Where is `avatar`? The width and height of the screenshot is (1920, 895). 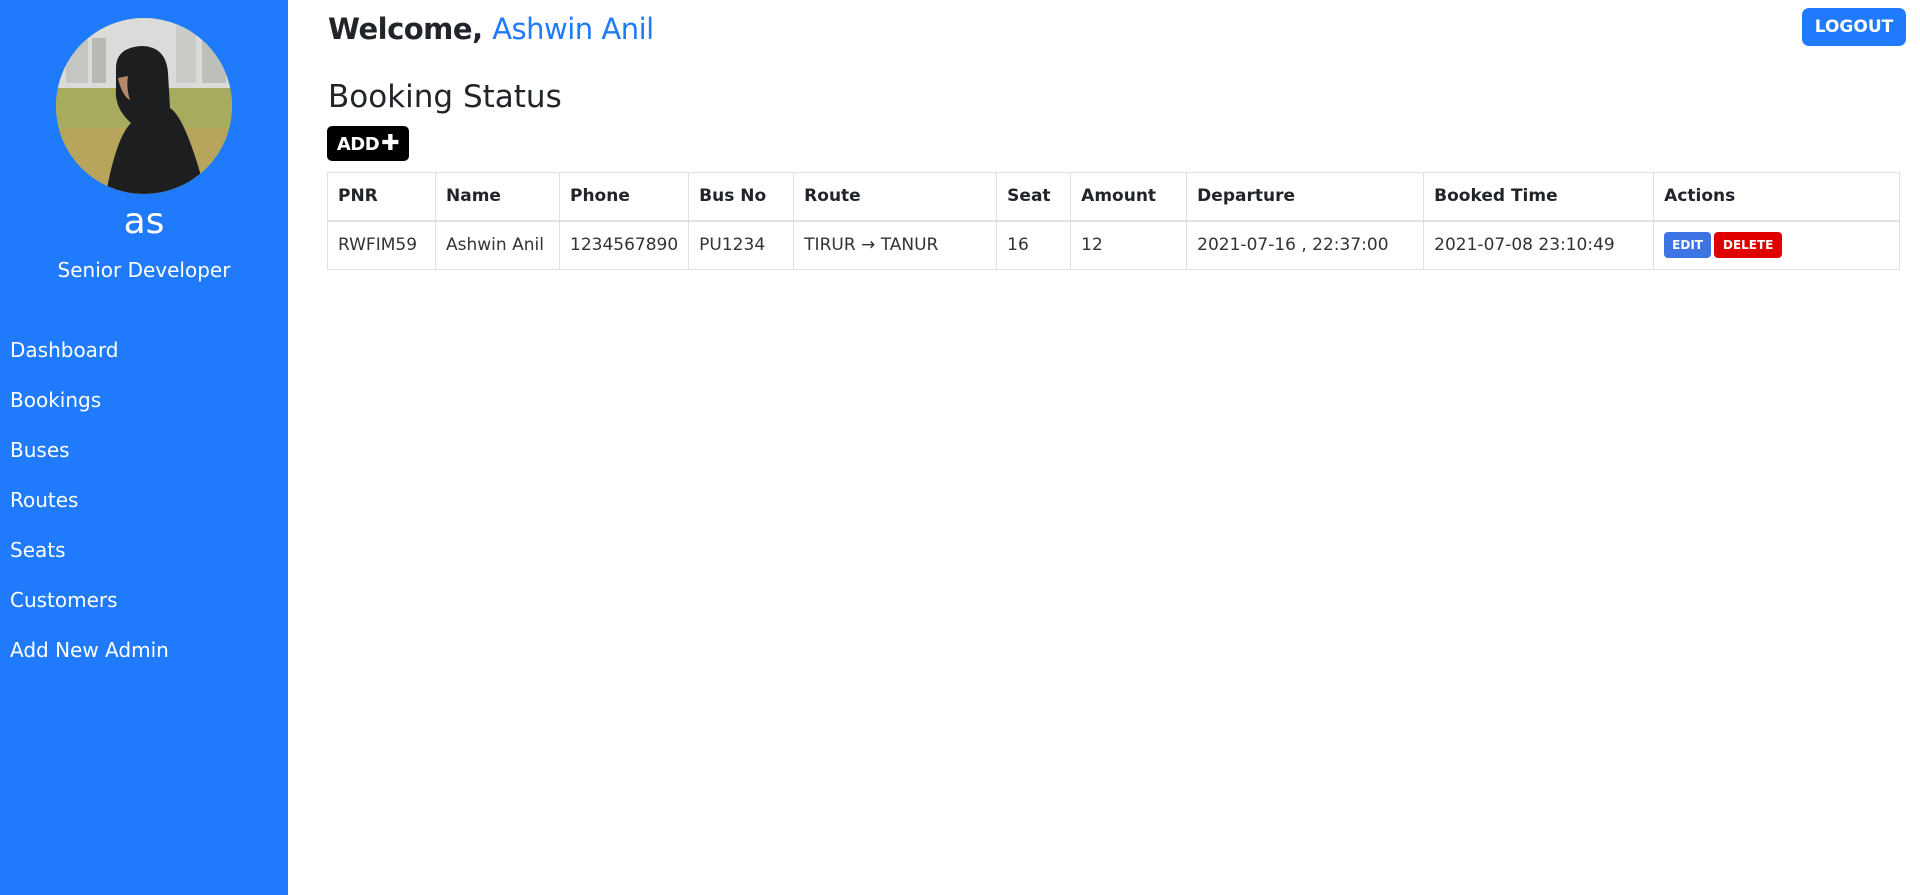
avatar is located at coordinates (144, 106).